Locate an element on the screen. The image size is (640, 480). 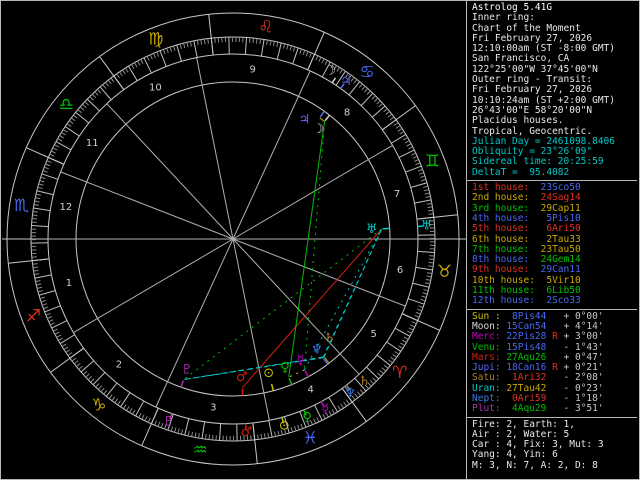
planet-latitude-value: - 3°51' is located at coordinates (580, 409).